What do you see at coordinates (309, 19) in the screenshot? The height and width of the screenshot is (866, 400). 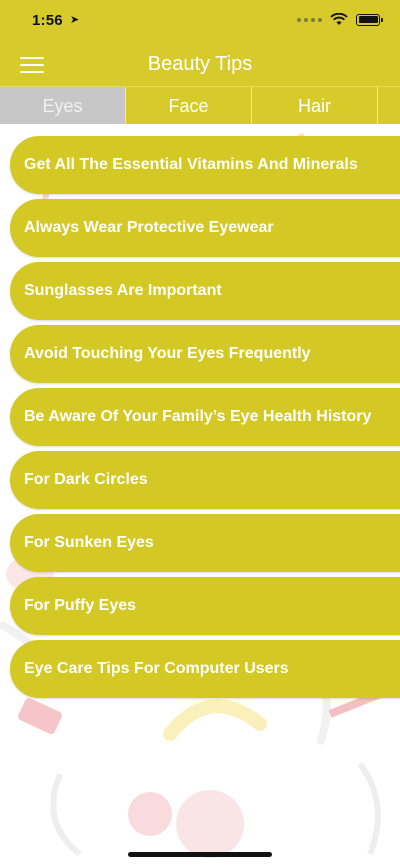 I see `cellular-signal-icon` at bounding box center [309, 19].